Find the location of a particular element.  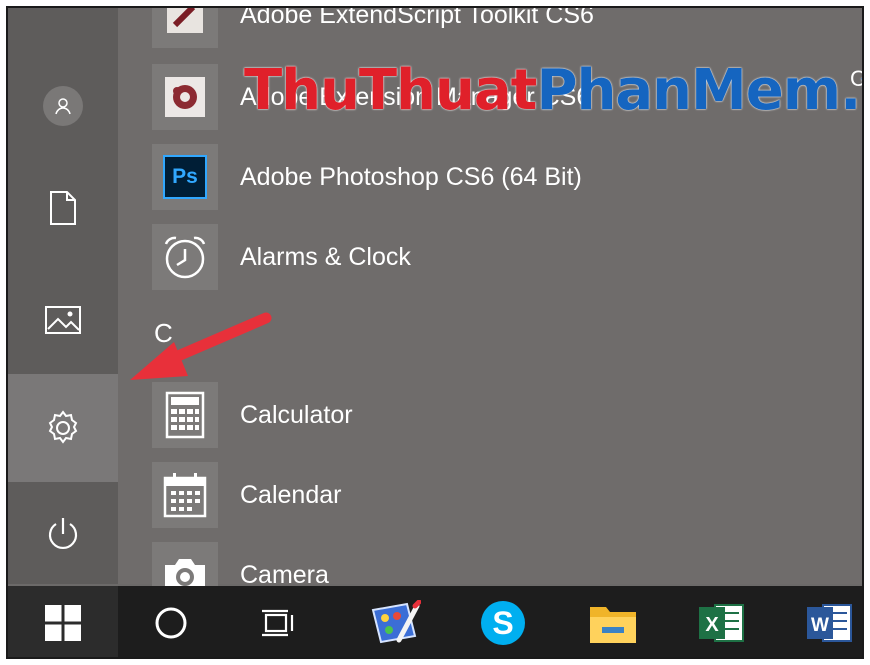

photoshop-glyph: Ps is located at coordinates (185, 177).